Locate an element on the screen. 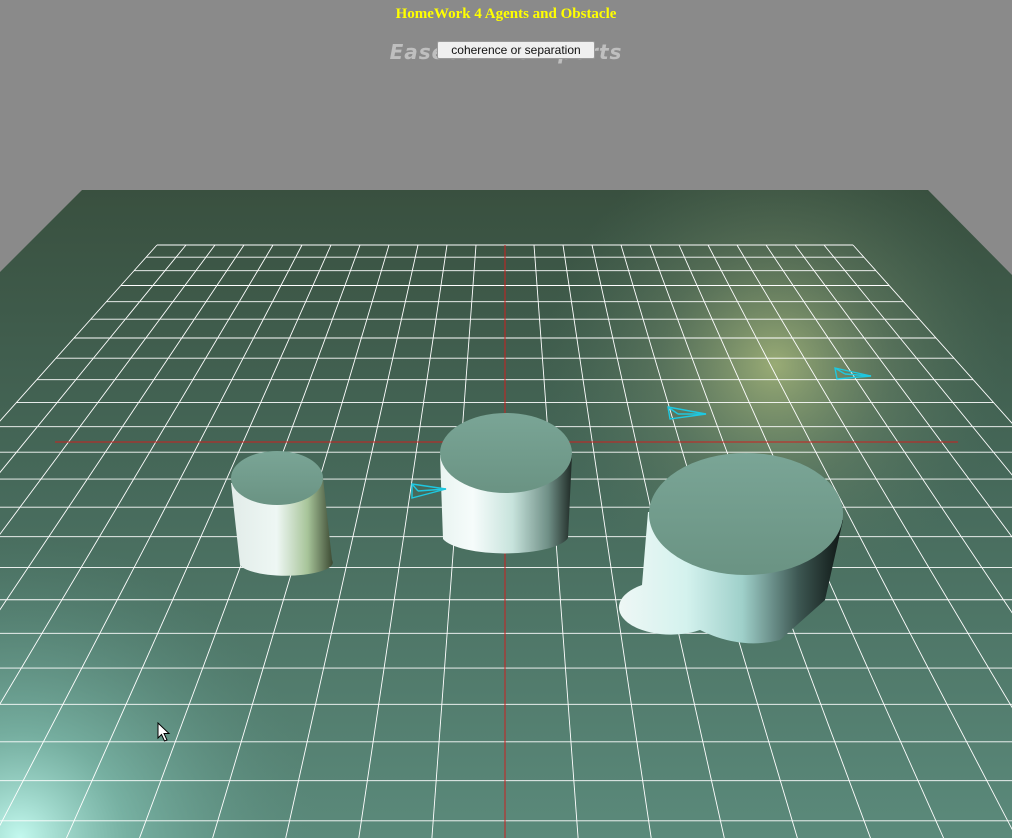 Image resolution: width=1012 pixels, height=838 pixels. mouse-pointer-icon is located at coordinates (164, 732).